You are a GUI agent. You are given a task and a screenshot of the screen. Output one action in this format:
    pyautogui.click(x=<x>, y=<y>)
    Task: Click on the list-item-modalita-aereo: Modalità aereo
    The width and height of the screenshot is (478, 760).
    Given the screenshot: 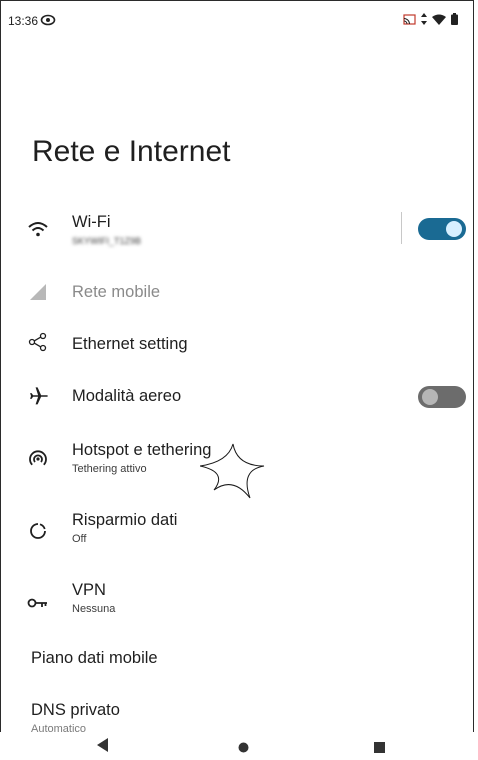 What is the action you would take?
    pyautogui.click(x=239, y=397)
    